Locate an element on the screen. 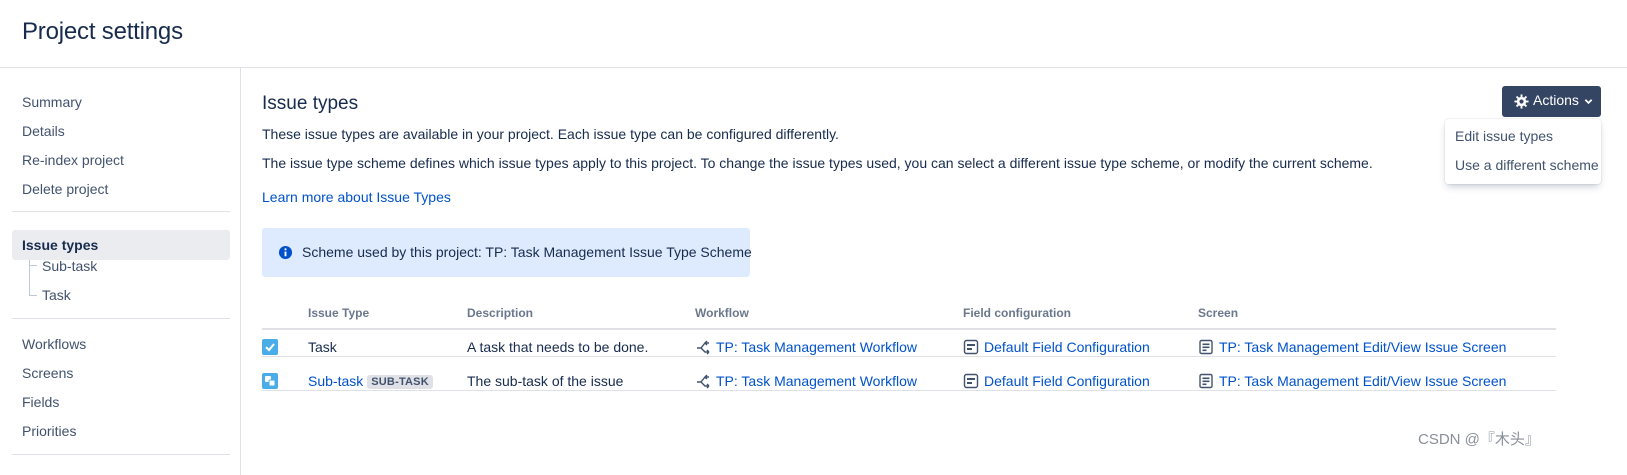  issue-type-description: The sub-task of the issue is located at coordinates (545, 381).